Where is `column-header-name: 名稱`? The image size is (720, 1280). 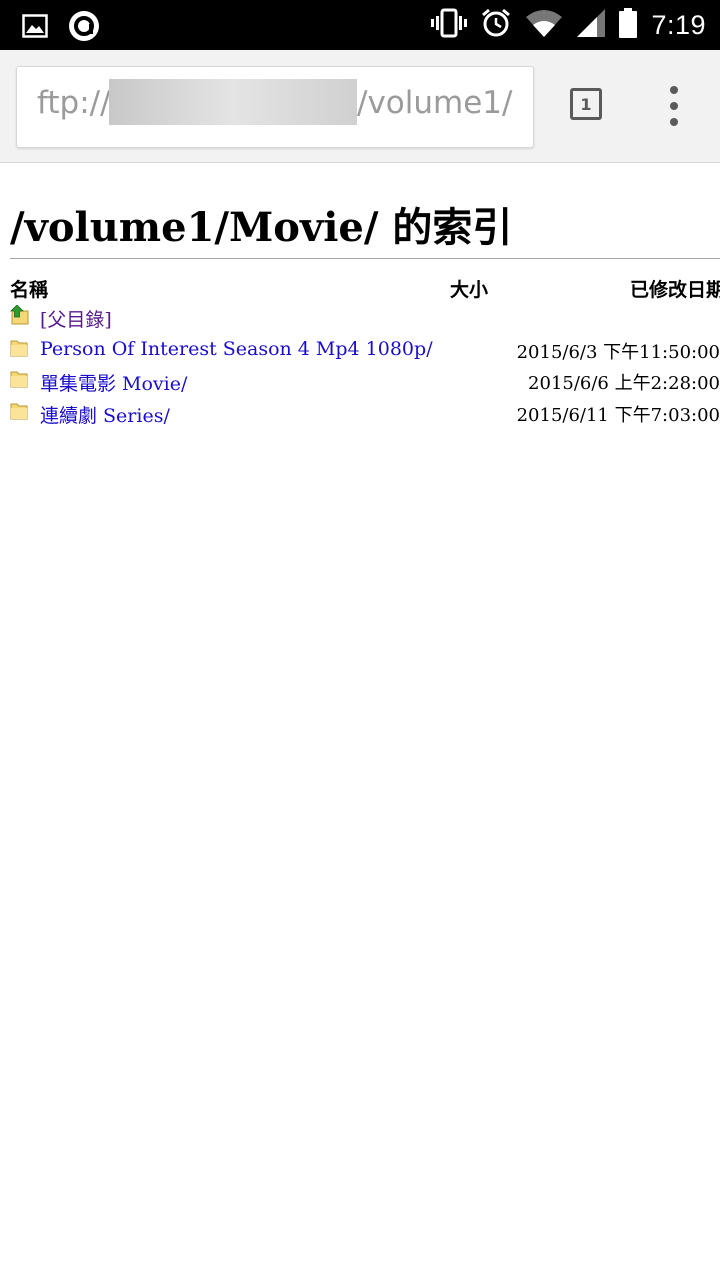 column-header-name: 名稱 is located at coordinates (29, 288).